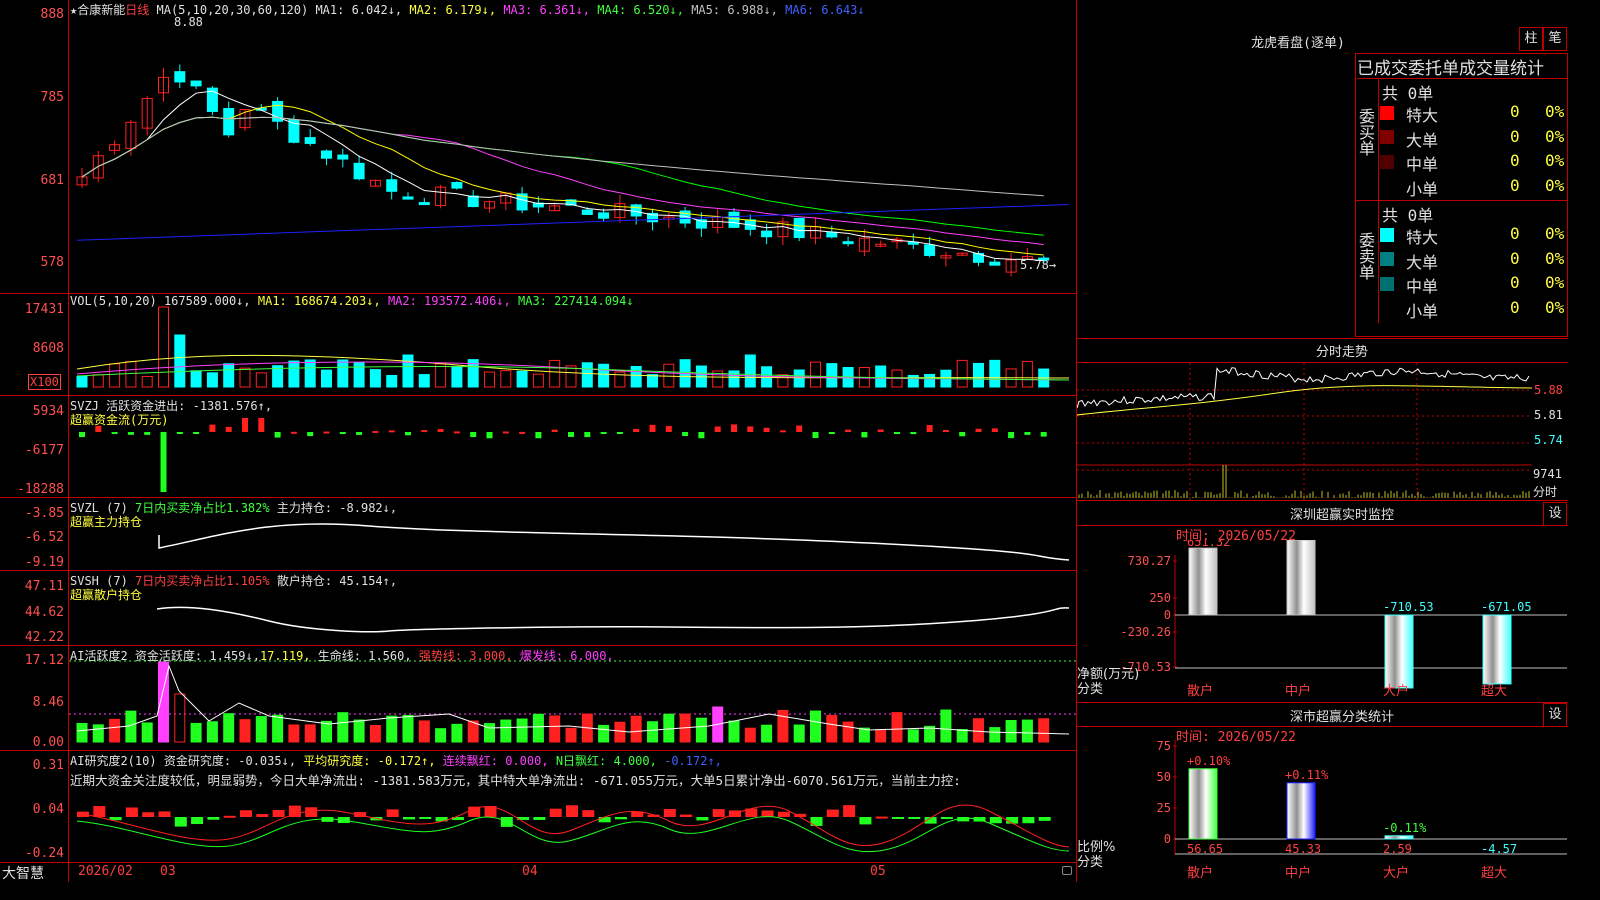  Describe the element at coordinates (1555, 514) in the screenshot. I see `sz-monitor-settings-button: 设` at that location.